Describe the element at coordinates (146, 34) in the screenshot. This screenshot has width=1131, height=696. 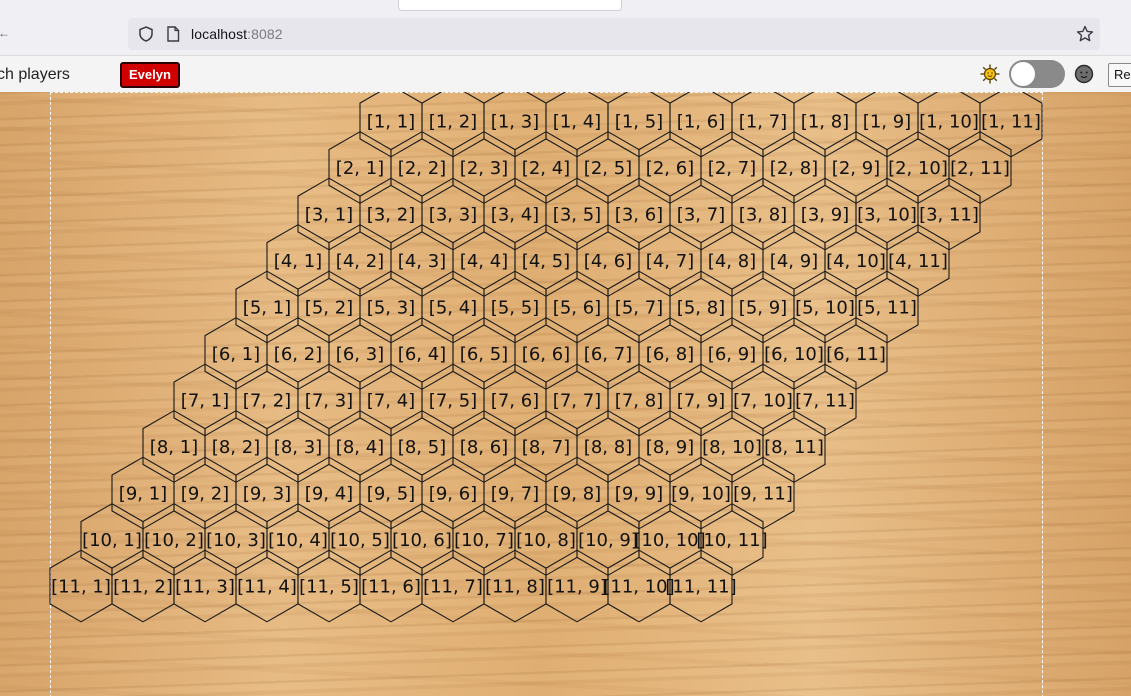
I see `shield-icon` at that location.